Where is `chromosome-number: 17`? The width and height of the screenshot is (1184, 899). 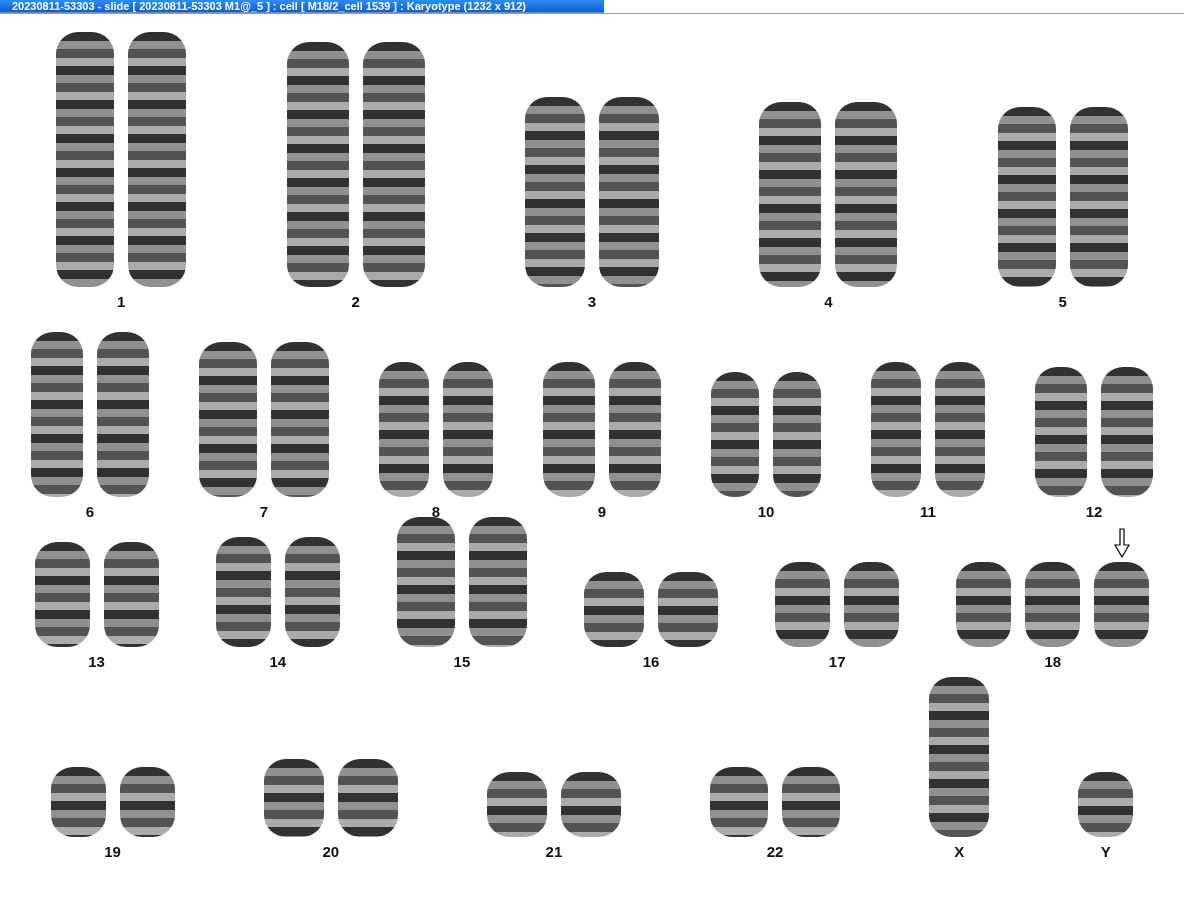
chromosome-number: 17 is located at coordinates (837, 661).